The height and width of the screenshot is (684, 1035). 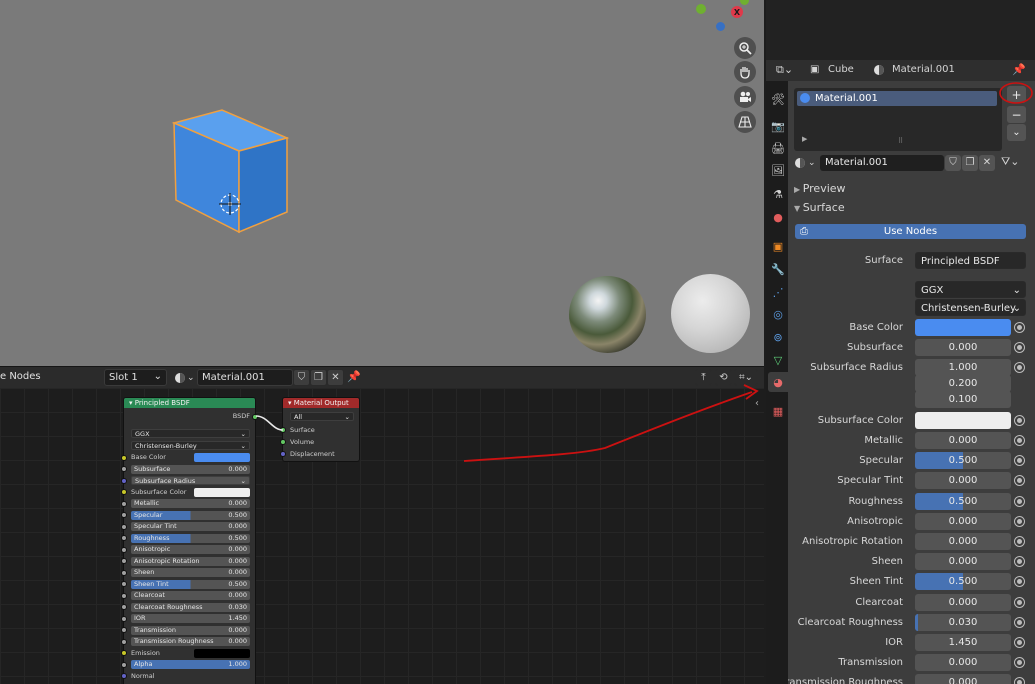 I want to click on material-tab-icon: ◕, so click(x=778, y=382).